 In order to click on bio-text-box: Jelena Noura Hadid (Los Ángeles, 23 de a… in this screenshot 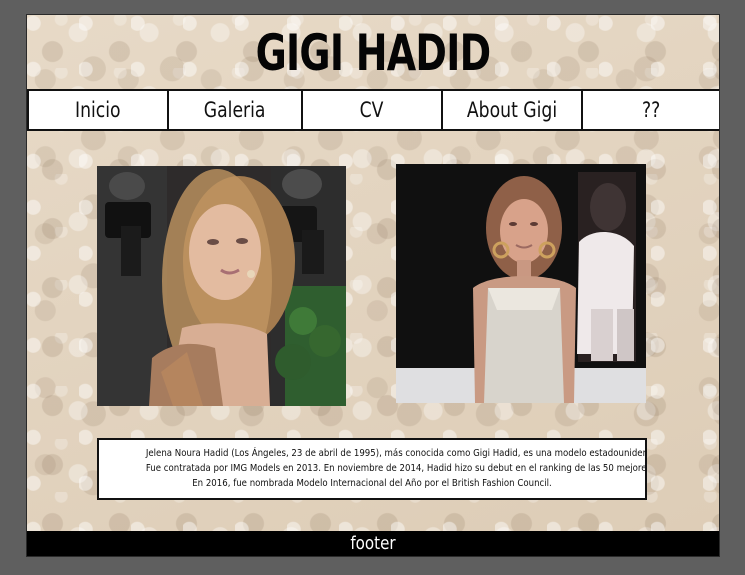, I will do `click(372, 469)`.